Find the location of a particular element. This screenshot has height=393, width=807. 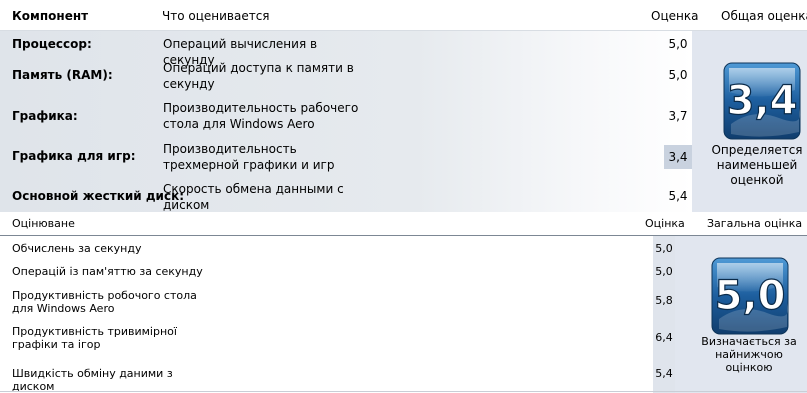

base-score-value: 5,0 is located at coordinates (750, 296).